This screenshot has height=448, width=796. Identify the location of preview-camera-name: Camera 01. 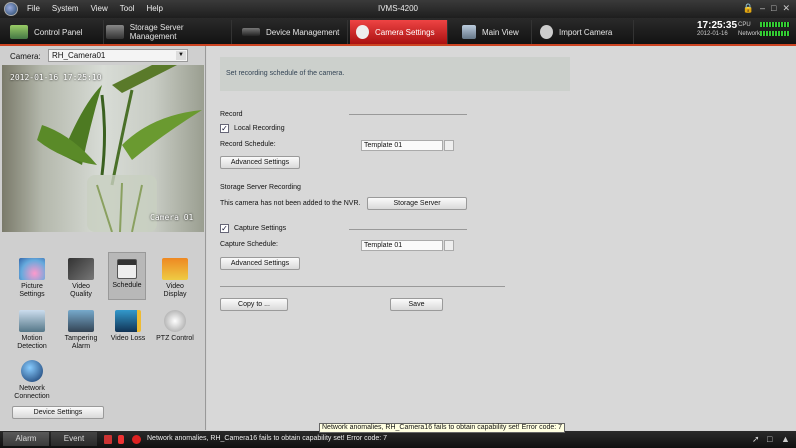
(172, 217).